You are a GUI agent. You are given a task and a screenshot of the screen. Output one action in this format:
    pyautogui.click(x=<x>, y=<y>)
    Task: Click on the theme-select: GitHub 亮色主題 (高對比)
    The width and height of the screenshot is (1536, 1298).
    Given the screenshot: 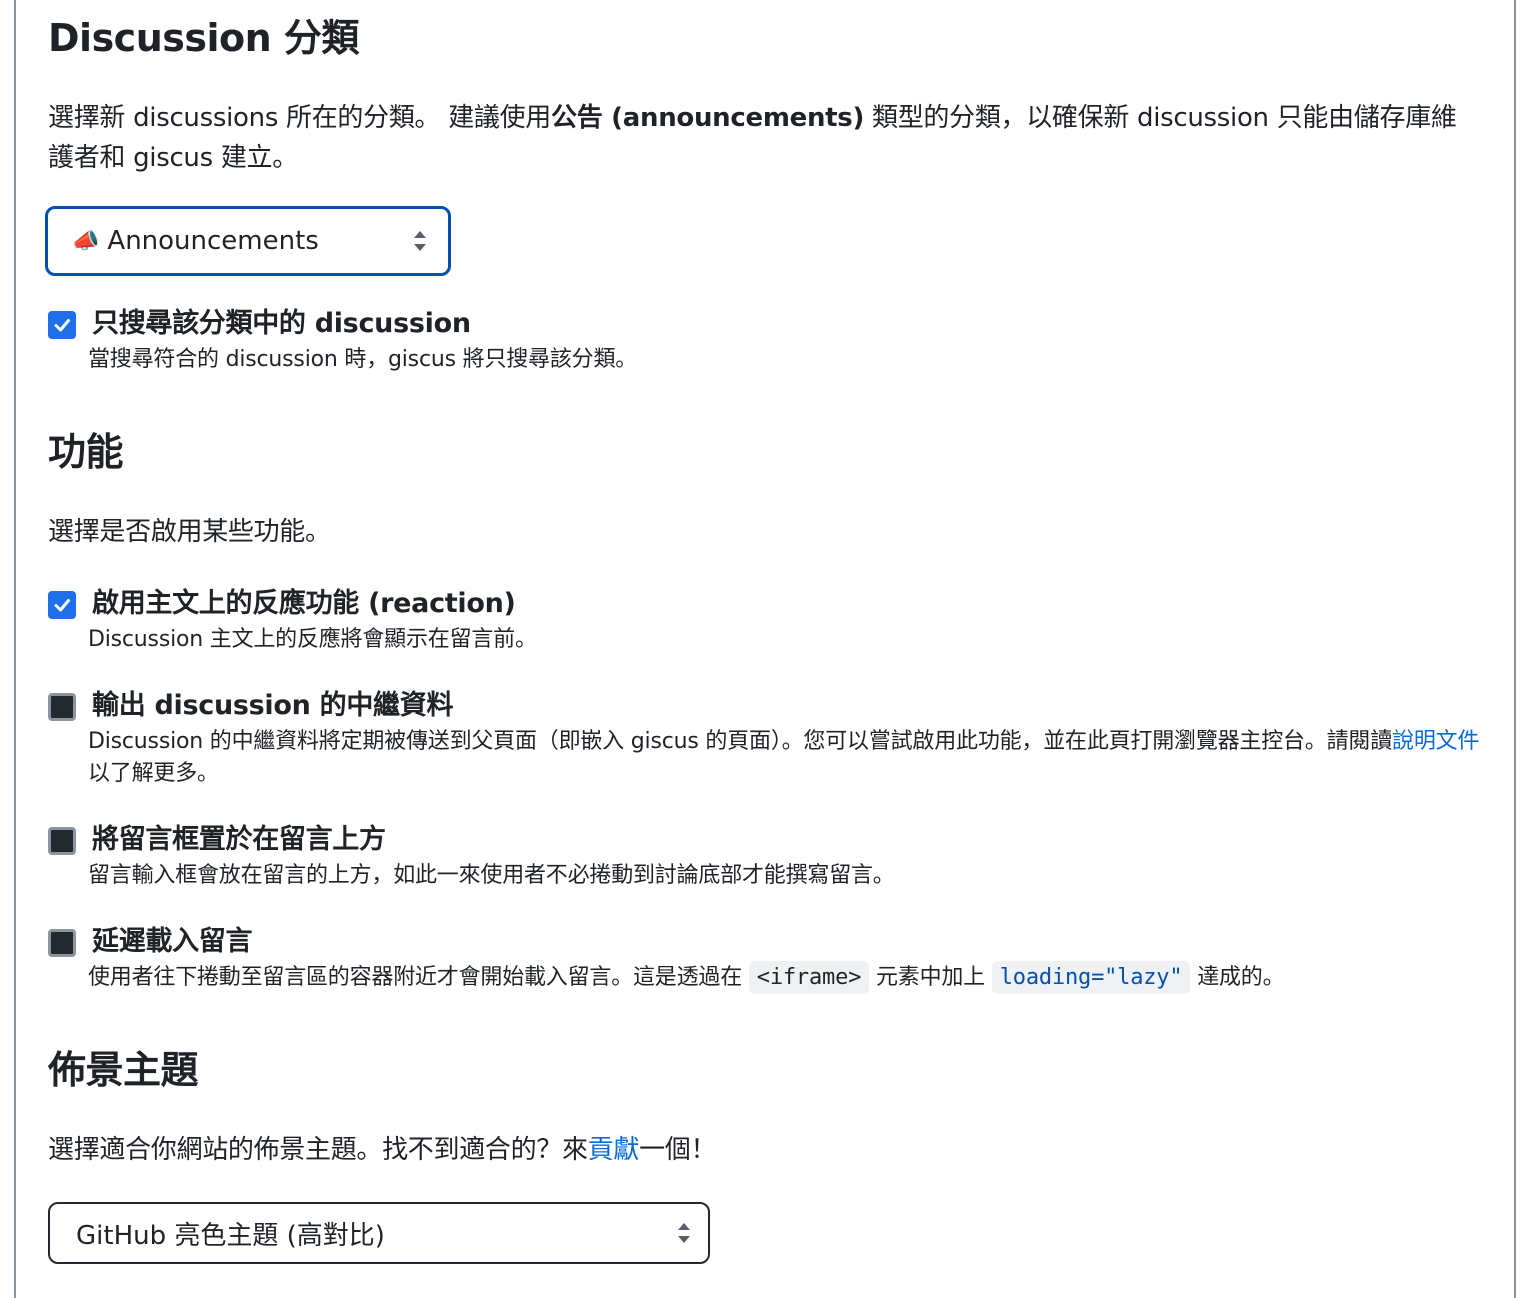 What is the action you would take?
    pyautogui.click(x=379, y=1233)
    